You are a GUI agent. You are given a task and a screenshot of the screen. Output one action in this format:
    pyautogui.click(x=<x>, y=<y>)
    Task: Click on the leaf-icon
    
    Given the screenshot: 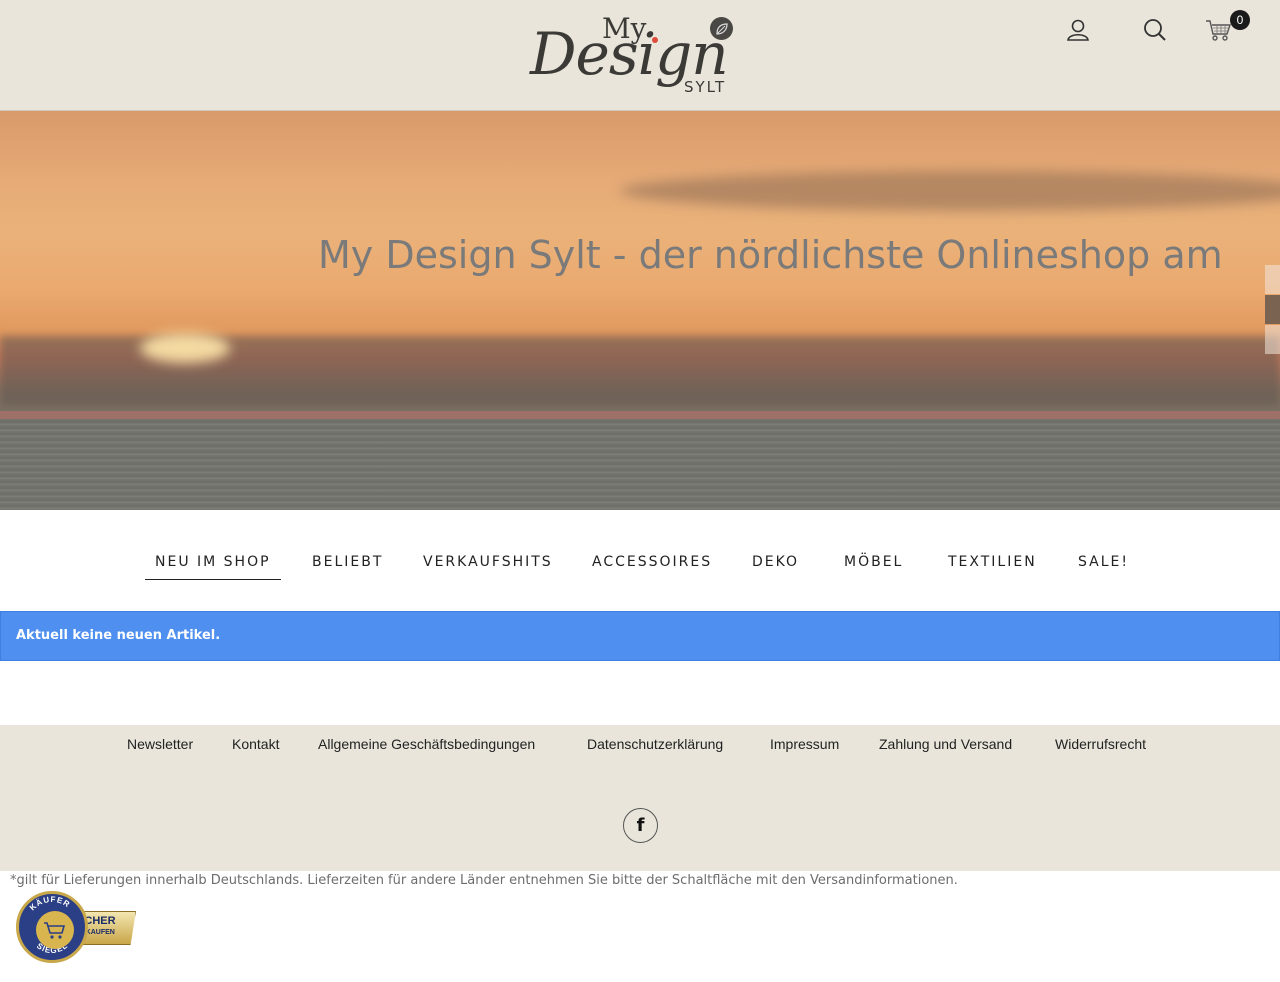 What is the action you would take?
    pyautogui.click(x=721, y=28)
    